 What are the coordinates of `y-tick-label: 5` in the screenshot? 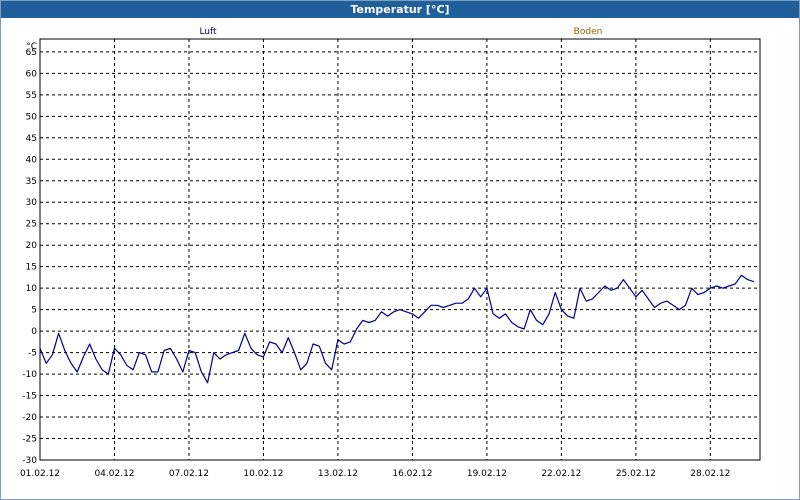 It's located at (34, 311).